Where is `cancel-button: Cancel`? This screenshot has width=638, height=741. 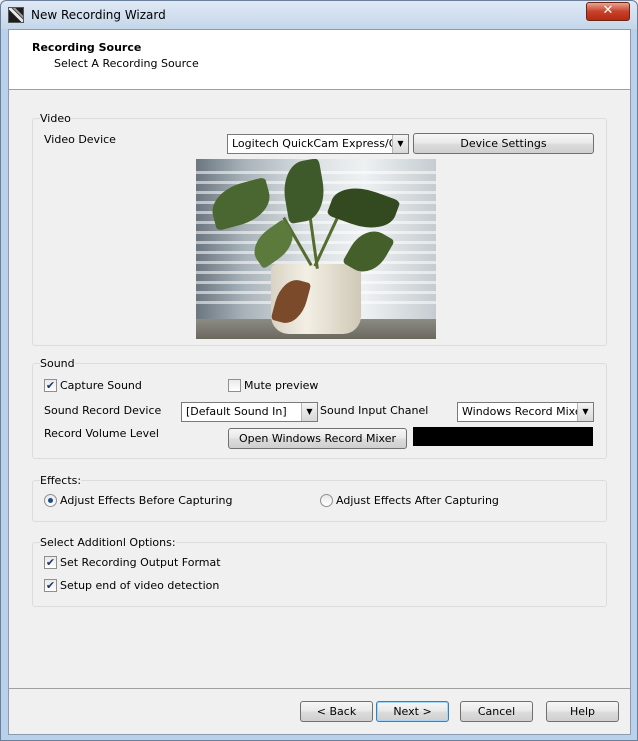
cancel-button: Cancel is located at coordinates (496, 711).